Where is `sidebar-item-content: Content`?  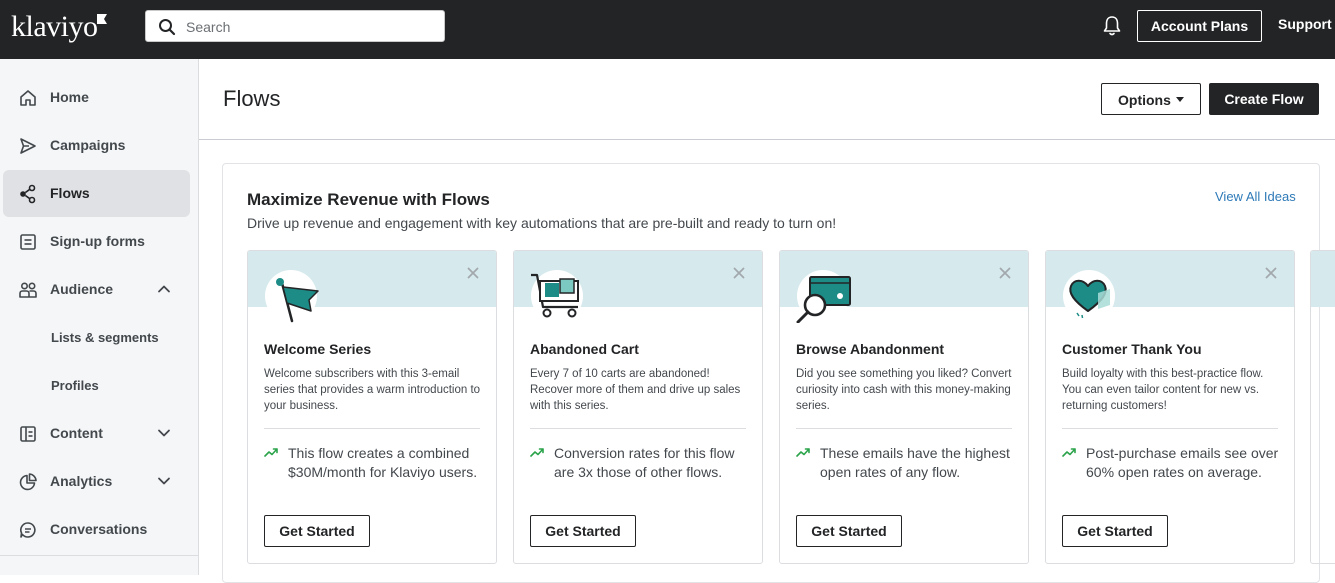
sidebar-item-content: Content is located at coordinates (96, 433).